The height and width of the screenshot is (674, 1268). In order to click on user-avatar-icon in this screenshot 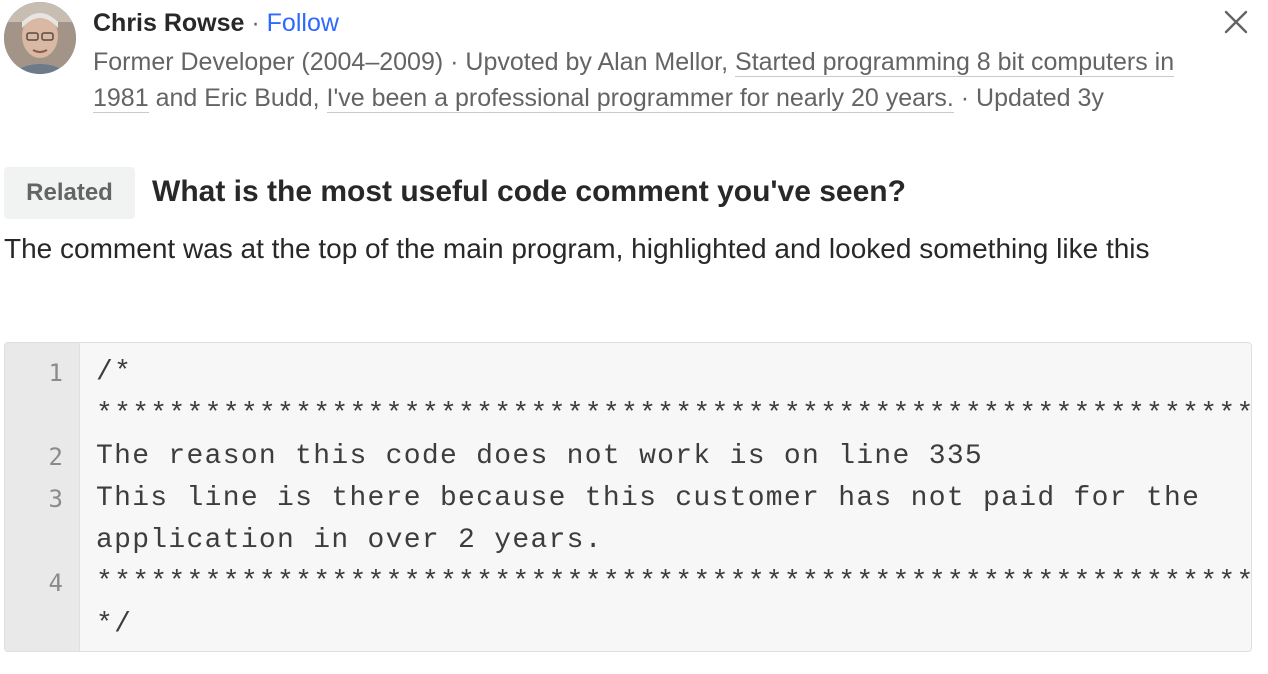, I will do `click(40, 38)`.